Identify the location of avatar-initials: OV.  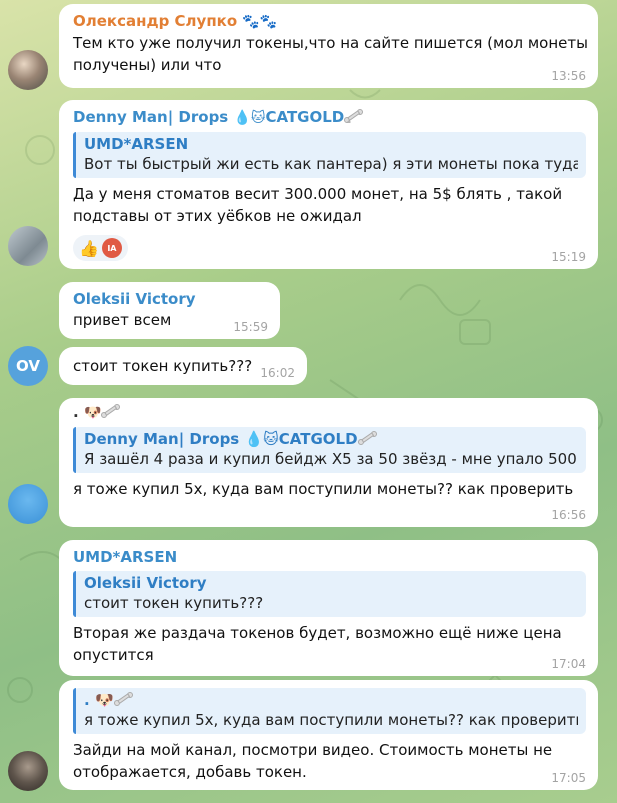
(28, 366).